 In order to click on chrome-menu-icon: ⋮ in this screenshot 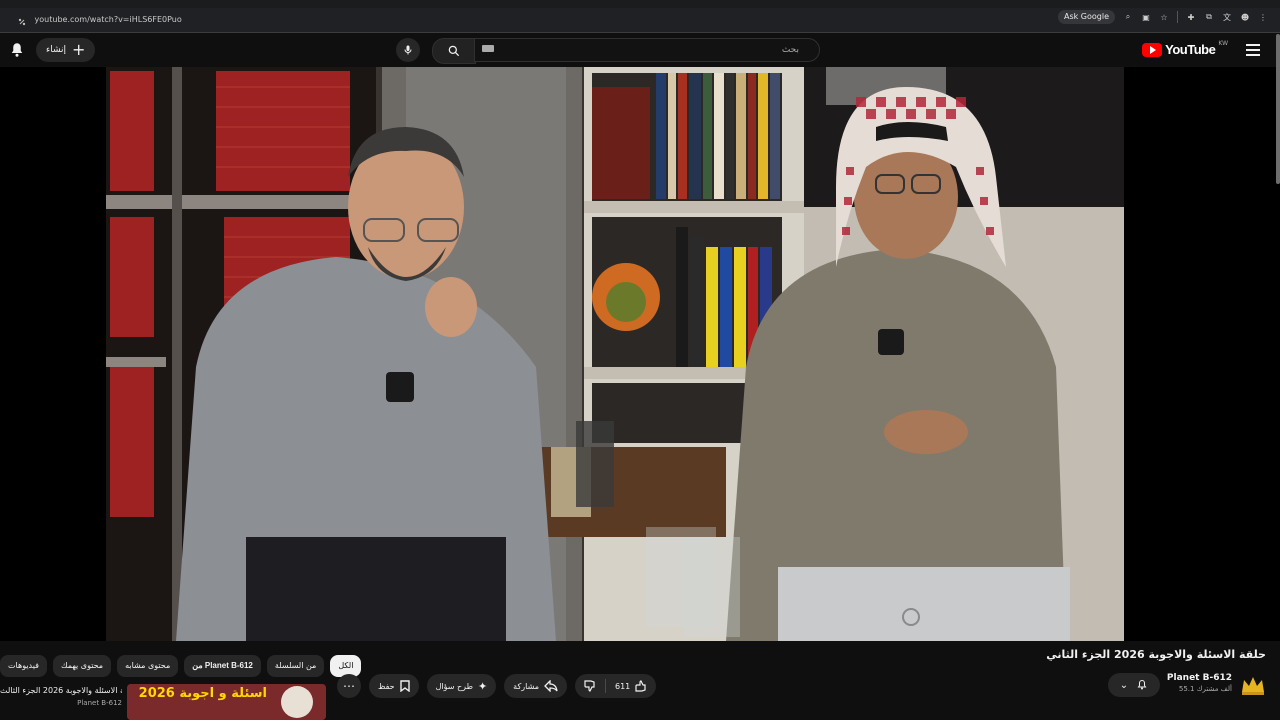, I will do `click(1263, 17)`.